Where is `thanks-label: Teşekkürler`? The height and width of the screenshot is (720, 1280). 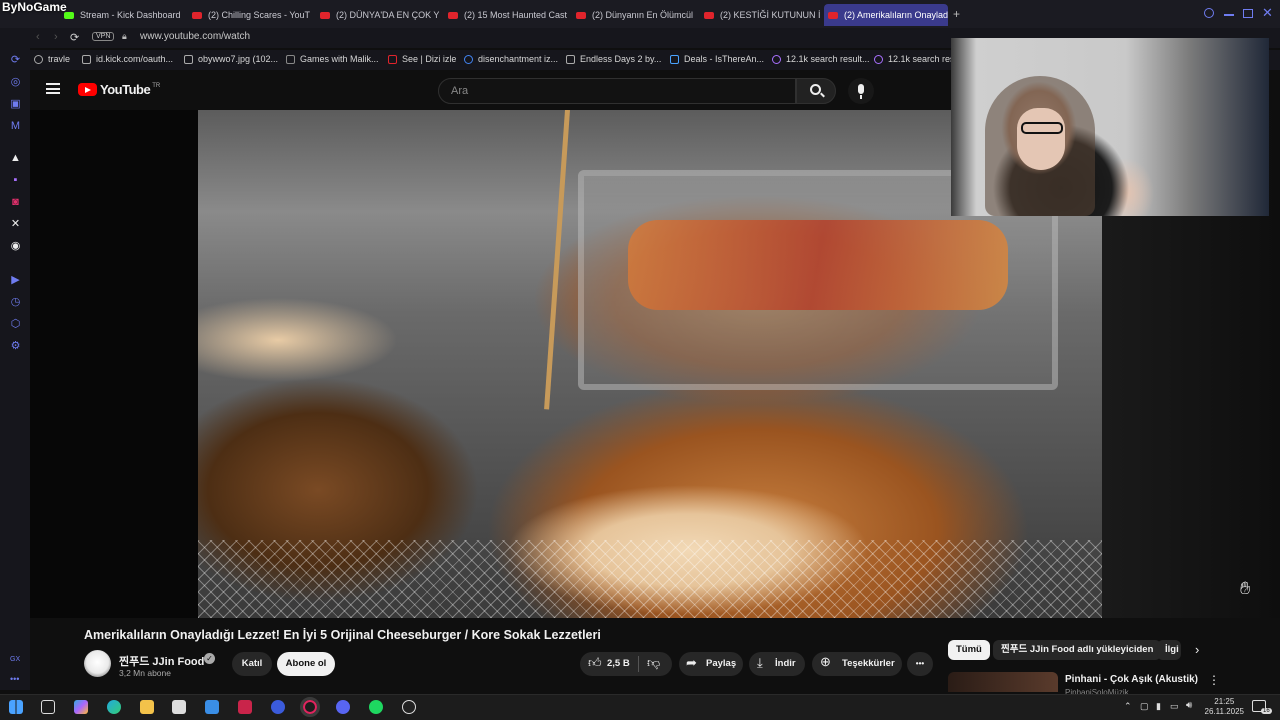 thanks-label: Teşekkürler is located at coordinates (868, 663).